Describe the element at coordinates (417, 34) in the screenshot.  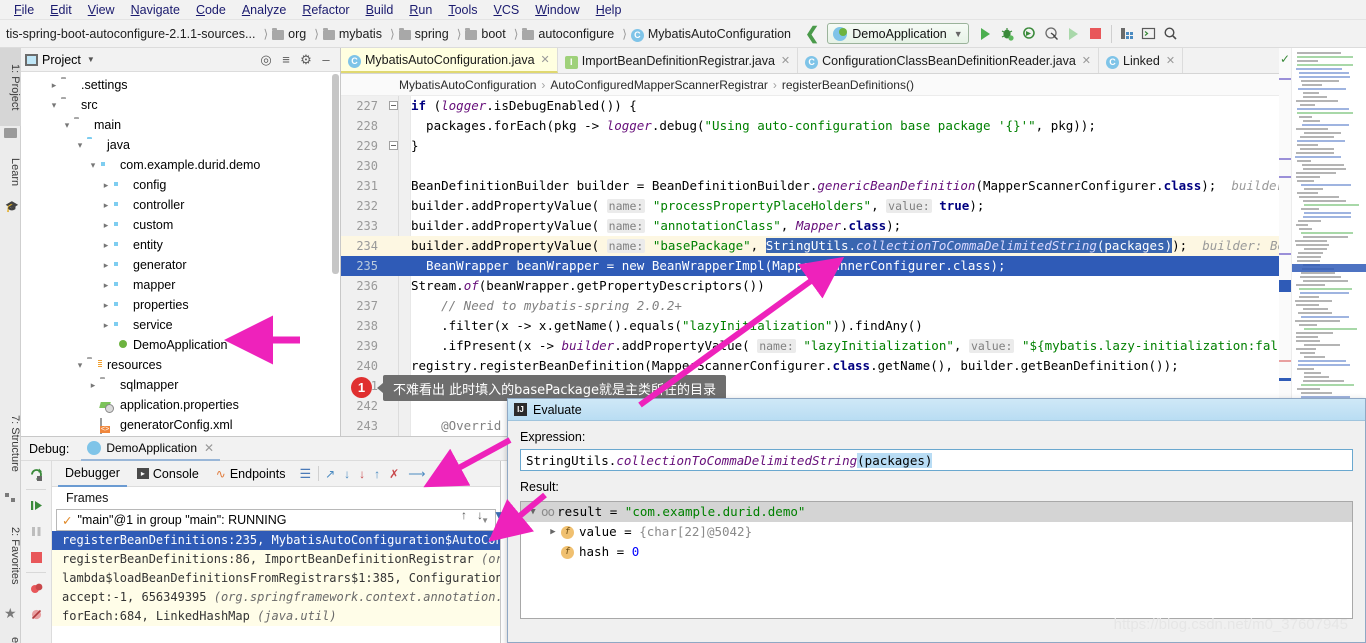
I see `breadcrumb-item: ⟩ spring` at that location.